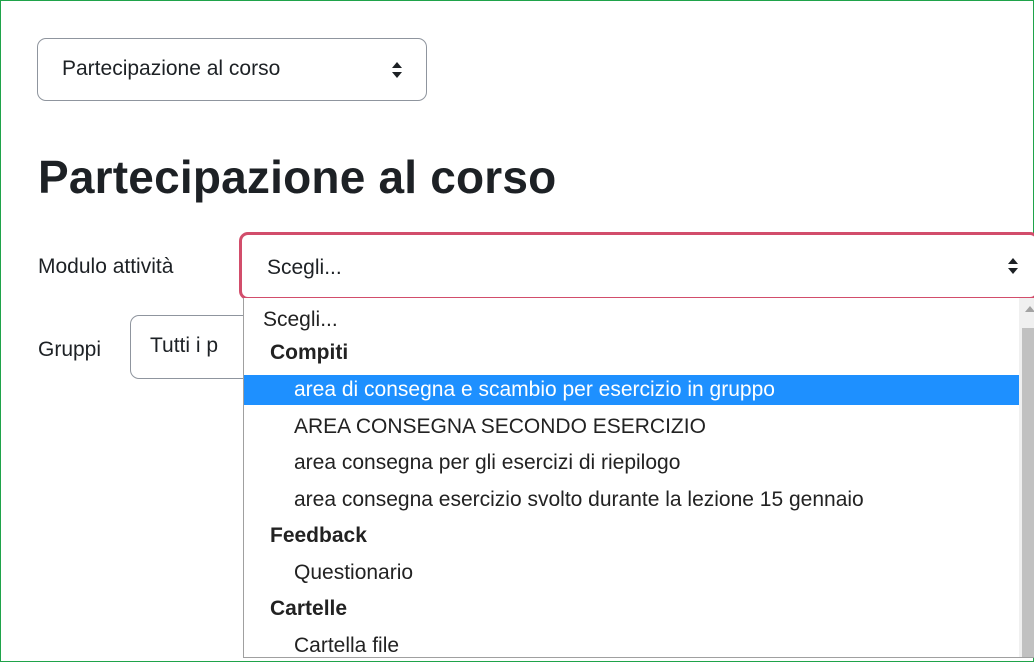 The height and width of the screenshot is (662, 1034). Describe the element at coordinates (639, 644) in the screenshot. I see `dropdown-option-cartella-file: Cartella file` at that location.